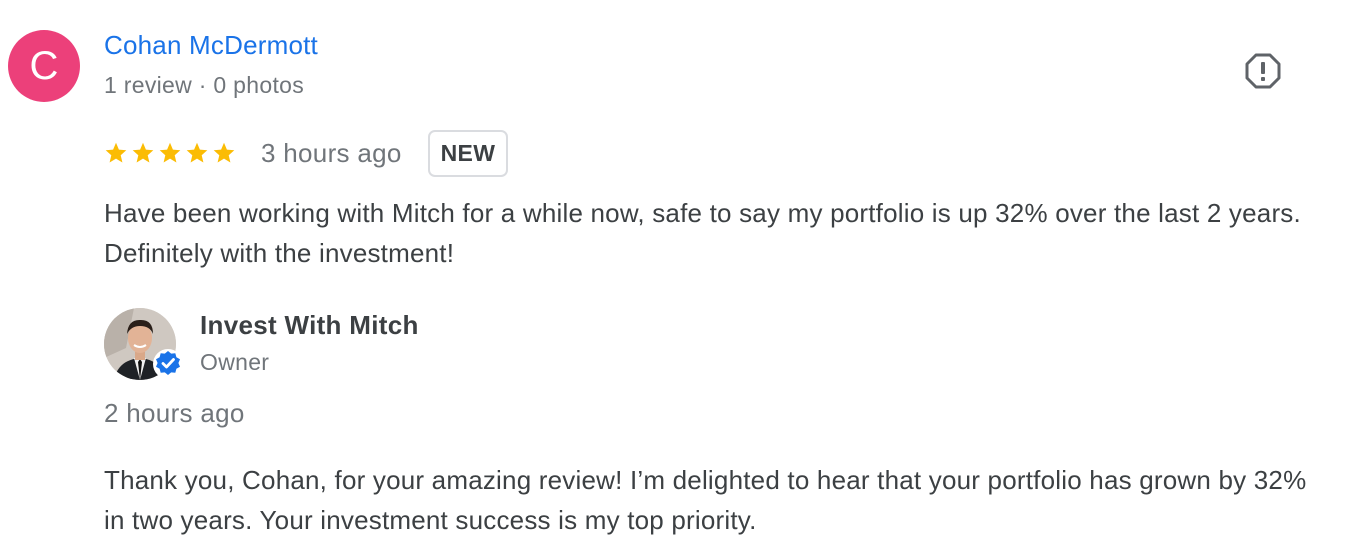  I want to click on star-rating, so click(170, 153).